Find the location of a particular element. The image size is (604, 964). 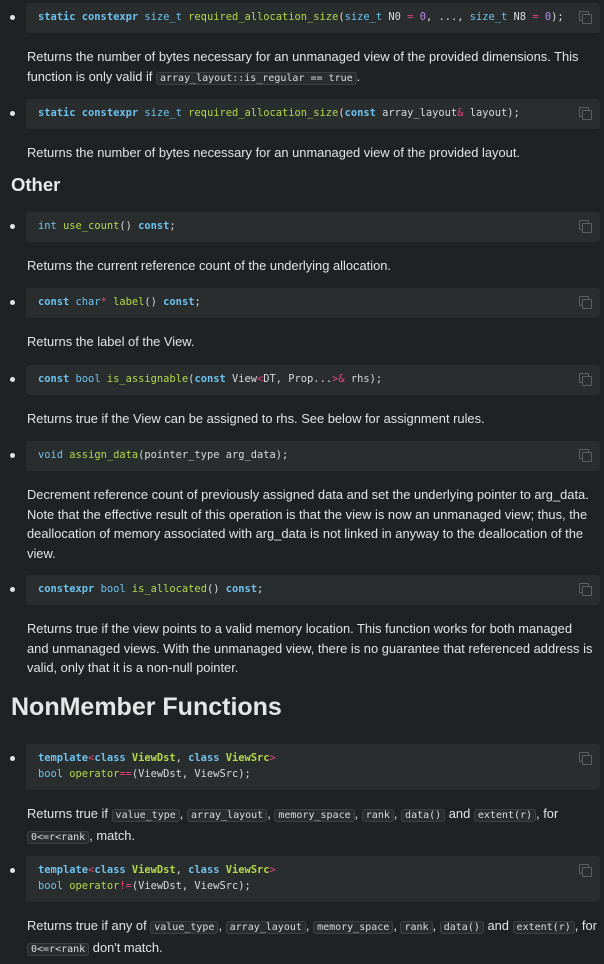

code-token: array_layout is located at coordinates (416, 113).